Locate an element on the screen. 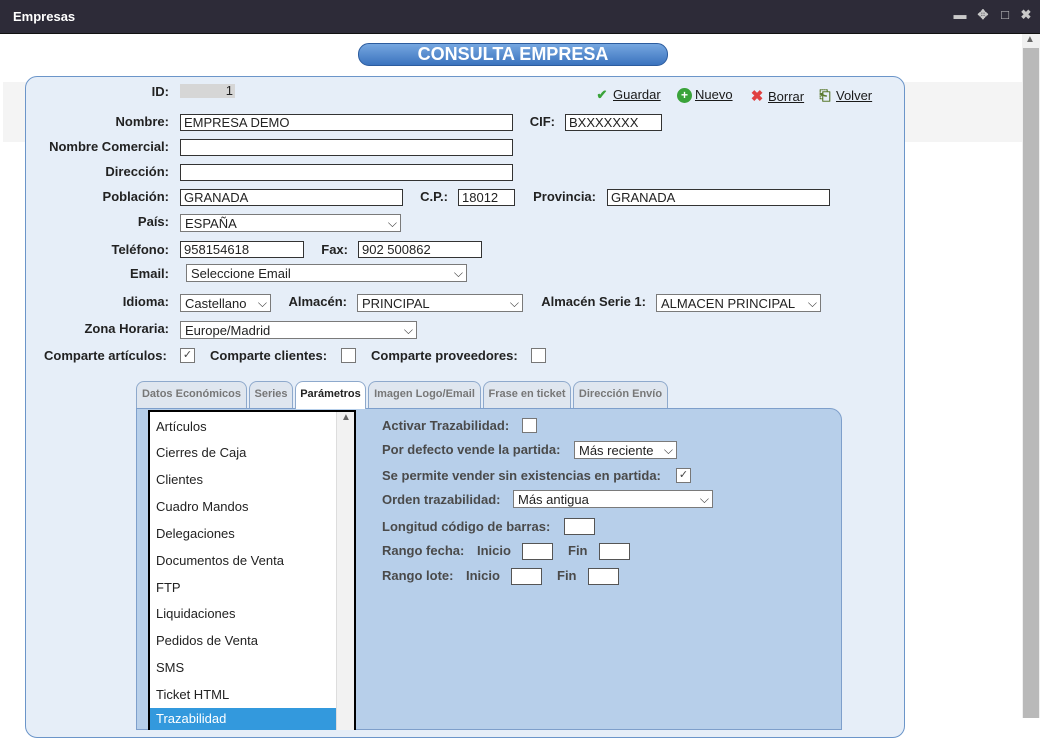  comparte-proveedores-checkbox is located at coordinates (538, 355).